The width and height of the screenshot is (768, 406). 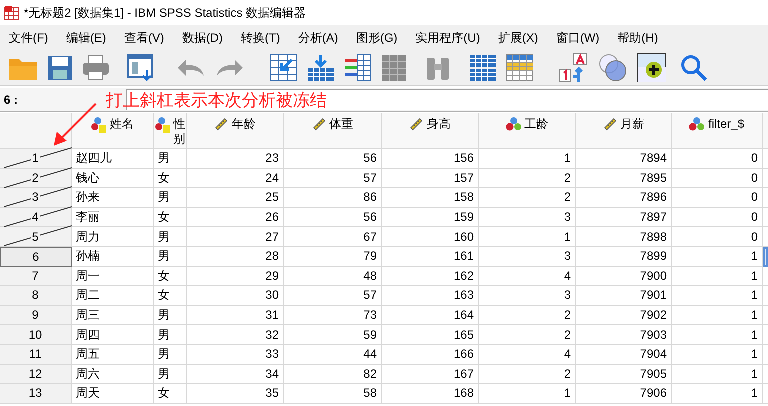 What do you see at coordinates (574, 67) in the screenshot?
I see `value-labels-icon` at bounding box center [574, 67].